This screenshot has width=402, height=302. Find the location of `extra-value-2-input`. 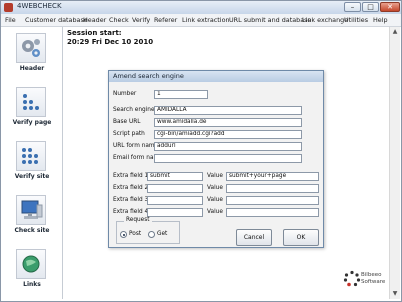

extra-value-2-input is located at coordinates (272, 188).